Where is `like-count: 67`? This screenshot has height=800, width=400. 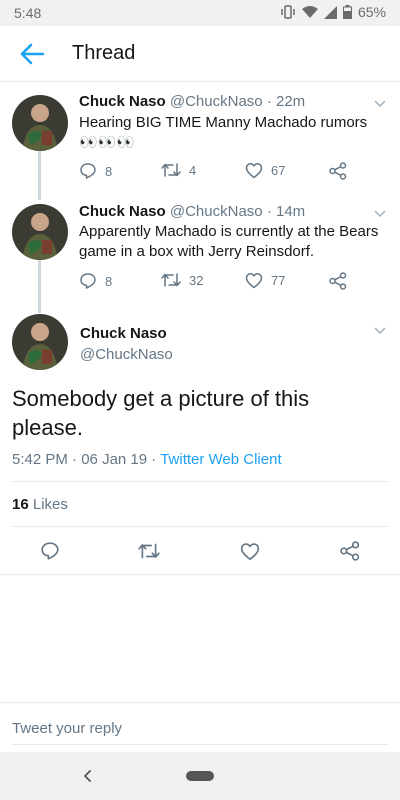 like-count: 67 is located at coordinates (278, 170).